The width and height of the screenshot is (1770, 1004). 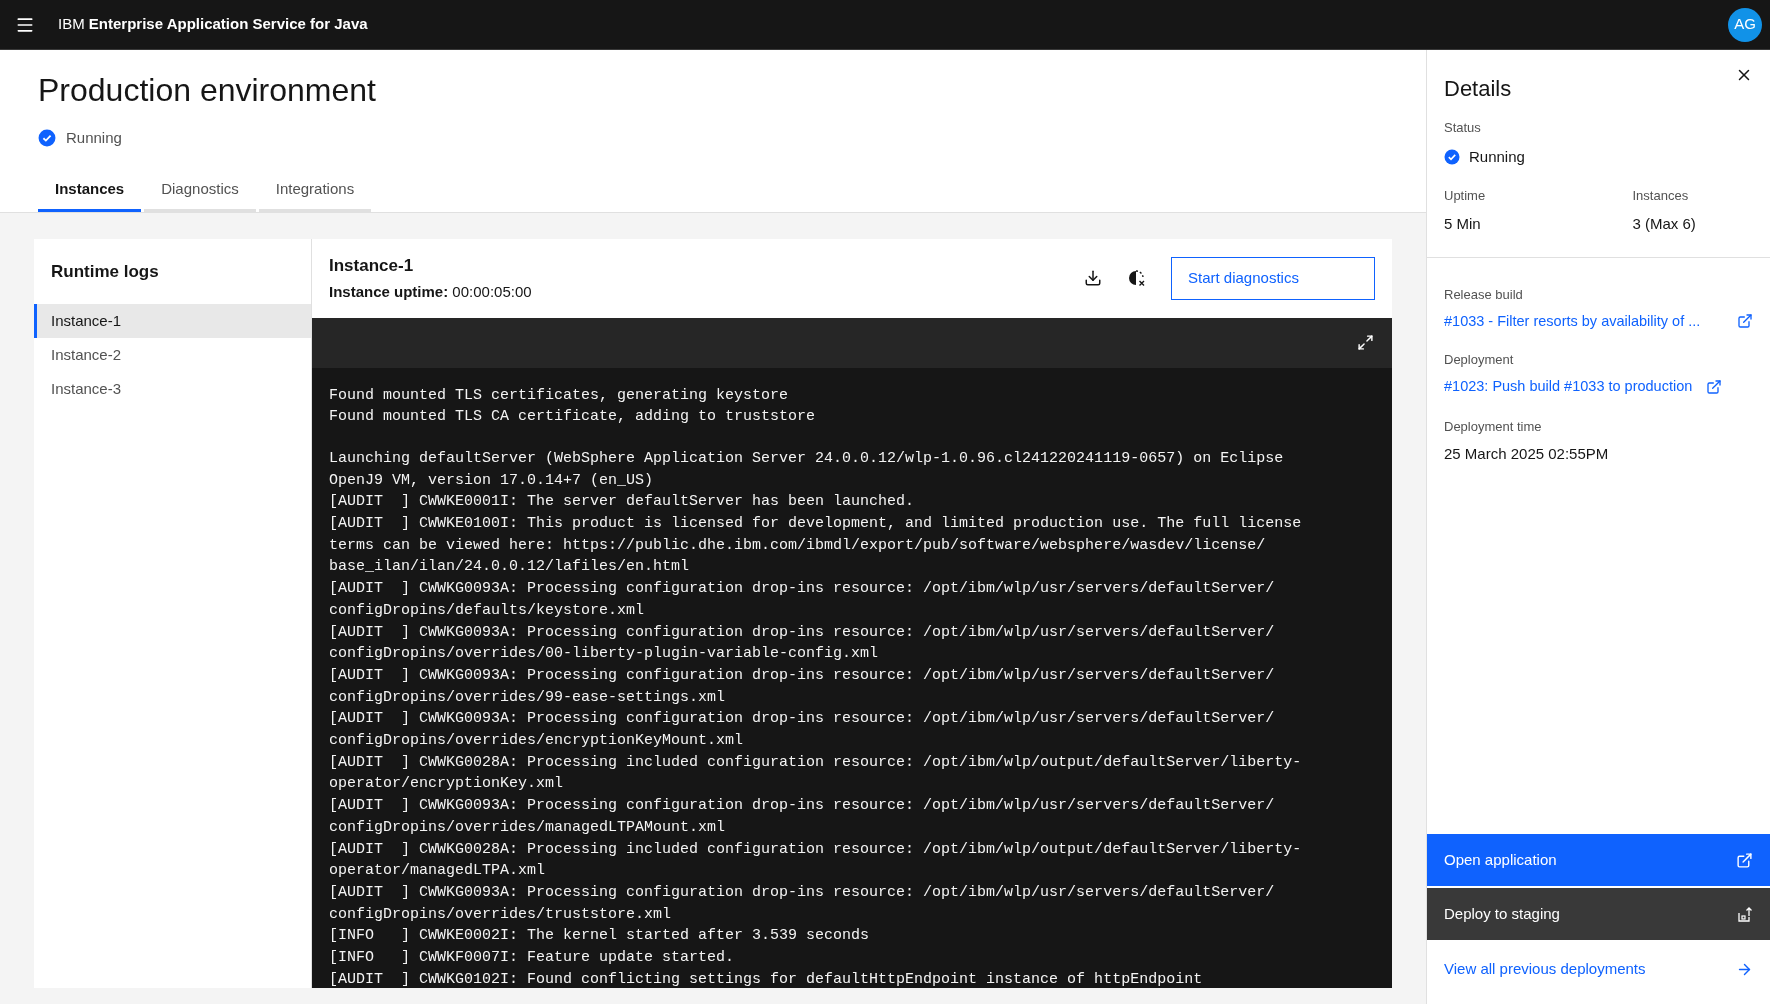 What do you see at coordinates (766, 978) in the screenshot?
I see `log-line: [AUDIT ] CWWKG0102I: Found conflicting settings for defaultHttpEndpoint instance of httpEndpoint` at bounding box center [766, 978].